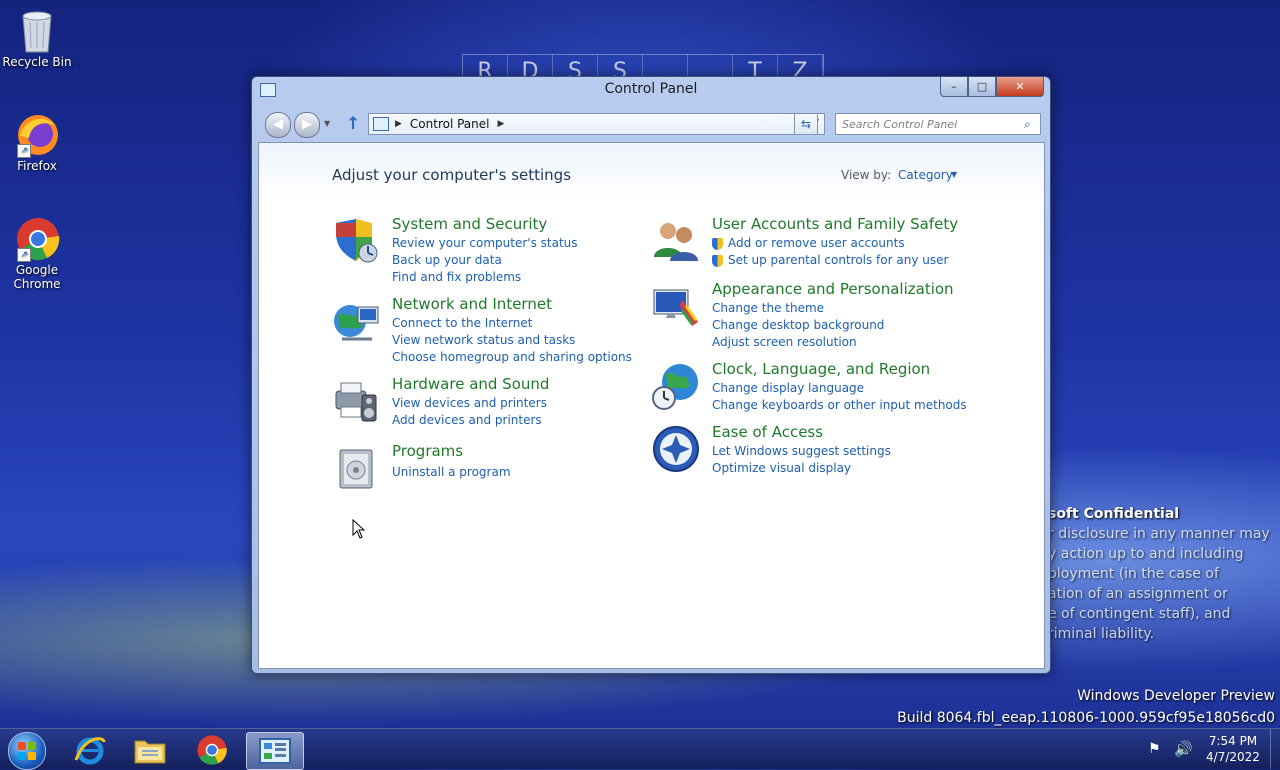 Image resolution: width=1280 pixels, height=770 pixels. What do you see at coordinates (1032, 124) in the screenshot?
I see `search-icon: ⌕` at bounding box center [1032, 124].